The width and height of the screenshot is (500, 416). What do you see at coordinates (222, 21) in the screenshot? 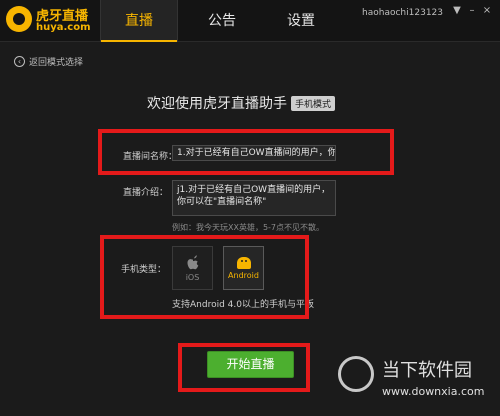
I see `tab-notice: 公告` at bounding box center [222, 21].